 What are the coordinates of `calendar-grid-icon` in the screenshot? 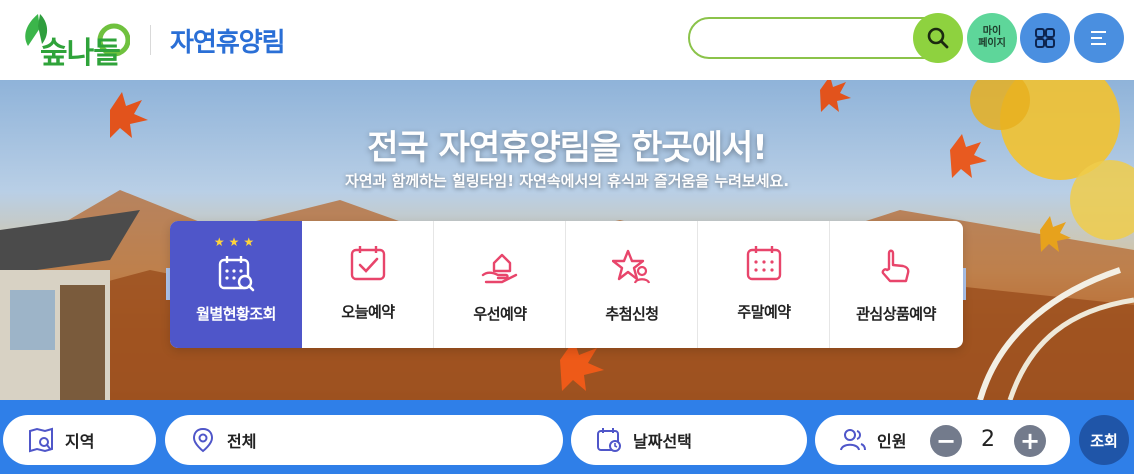 It's located at (764, 263).